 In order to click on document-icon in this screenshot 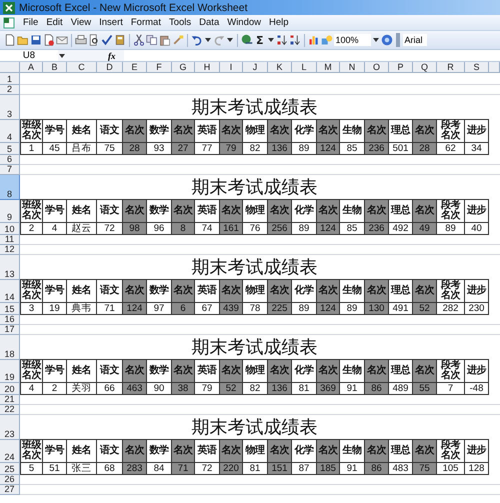, I will do `click(9, 22)`.